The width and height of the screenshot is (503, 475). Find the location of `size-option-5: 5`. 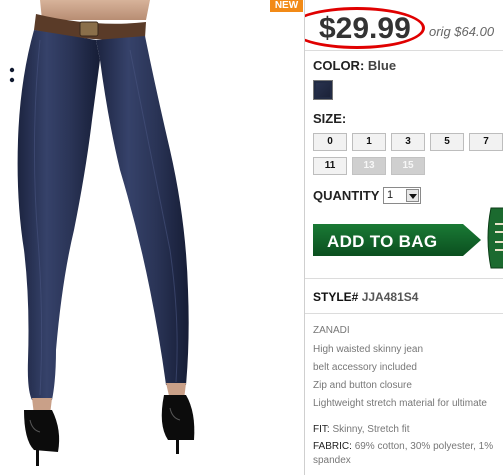

size-option-5: 5 is located at coordinates (447, 142).